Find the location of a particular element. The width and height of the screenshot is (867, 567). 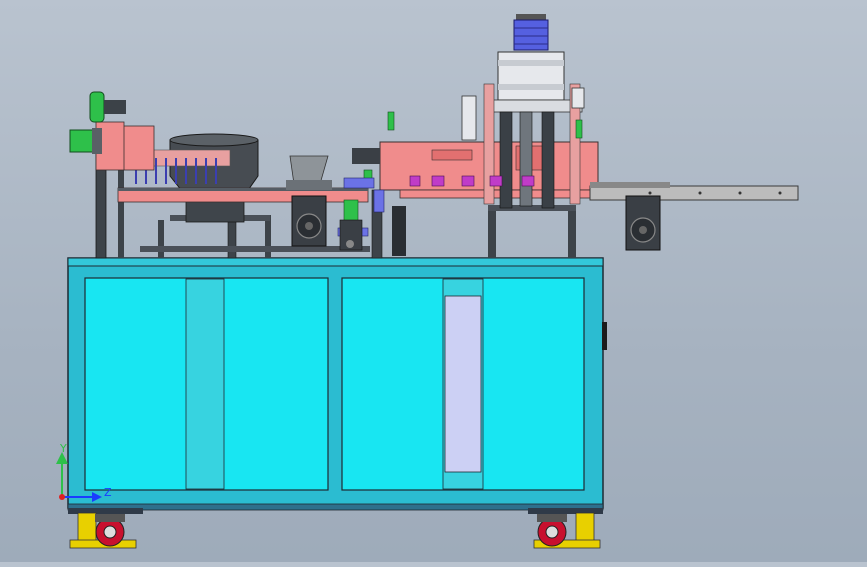

output-conveyor is located at coordinates (694, 193).